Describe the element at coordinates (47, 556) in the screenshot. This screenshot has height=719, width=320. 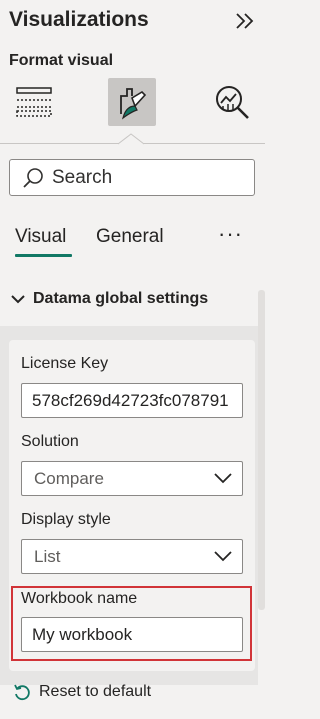
I see `display-style-value: List` at that location.